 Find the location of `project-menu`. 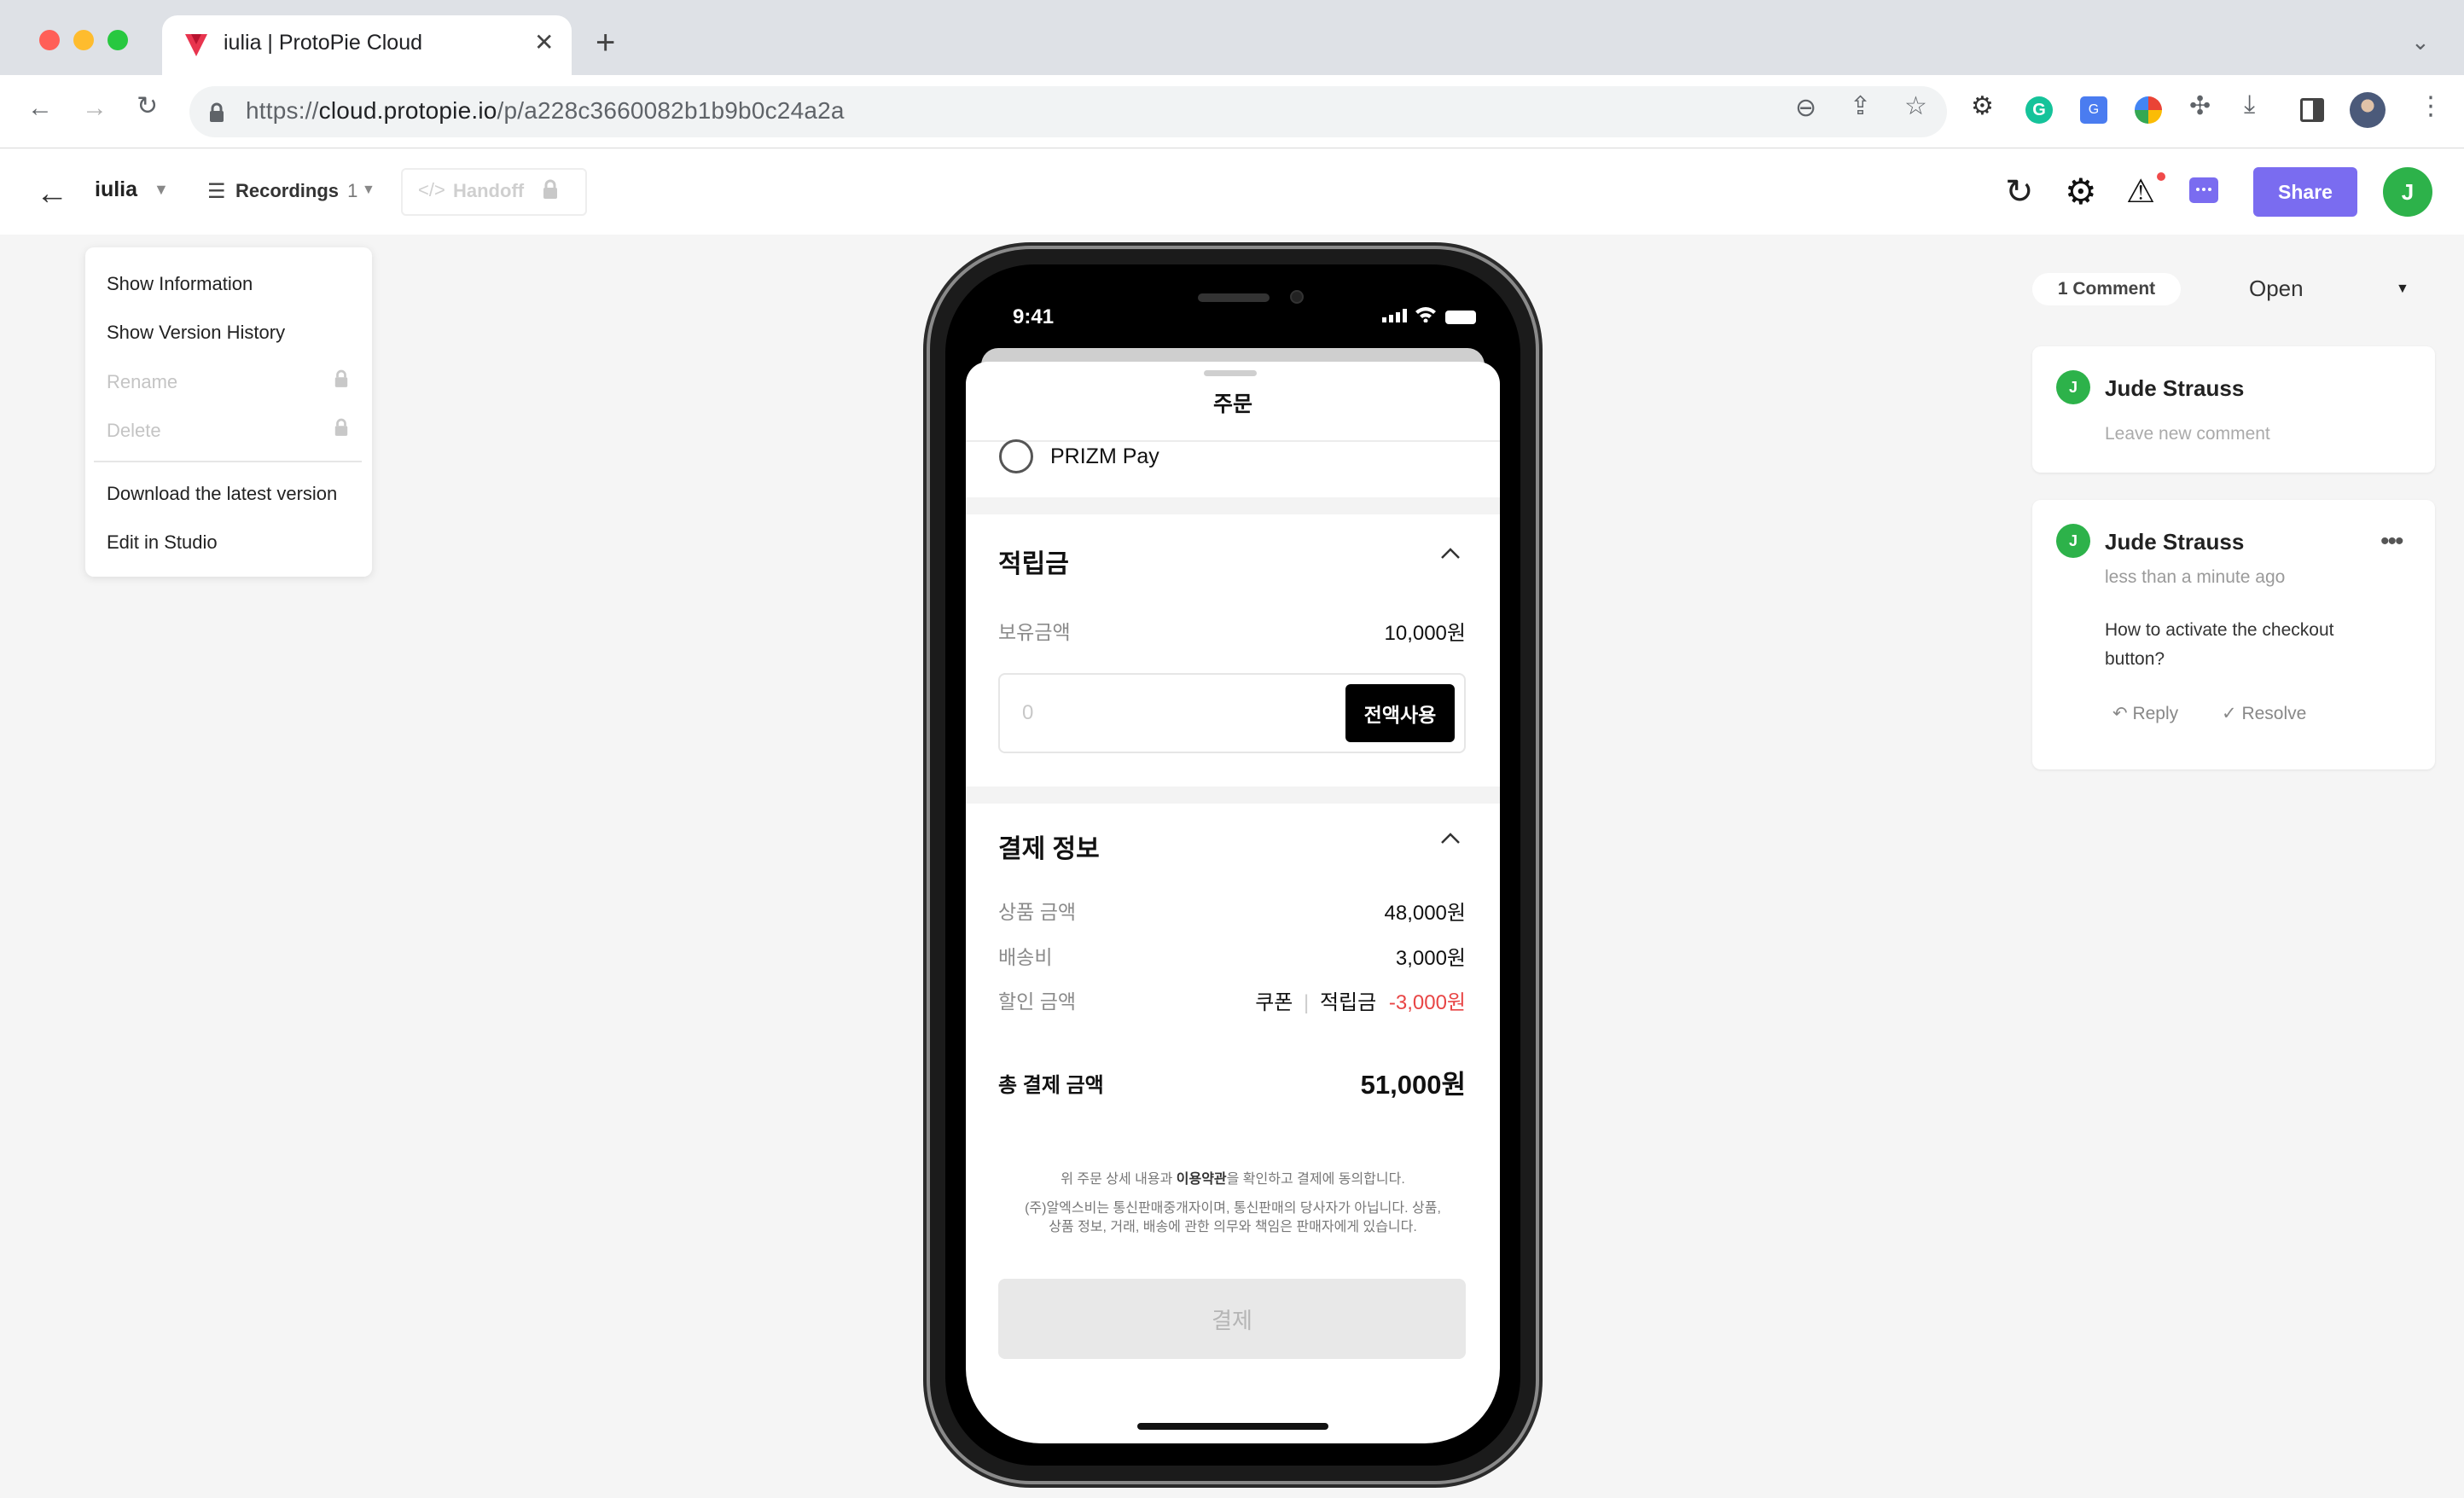

project-menu is located at coordinates (228, 412).